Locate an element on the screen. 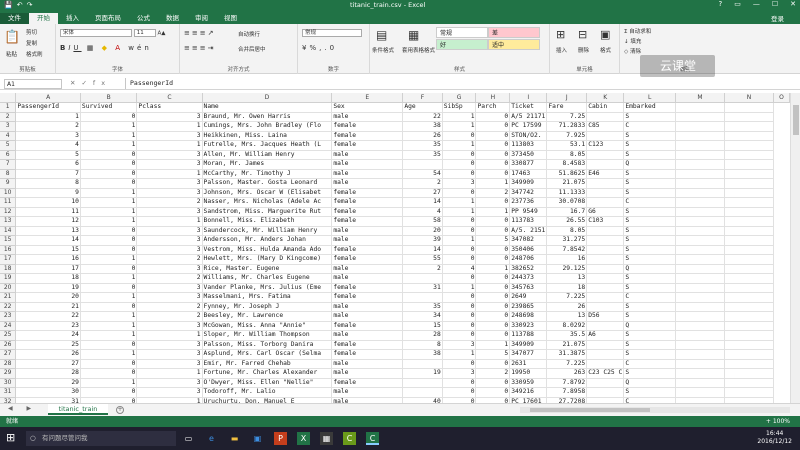 The height and width of the screenshot is (450, 800). number-format-select: 常规 is located at coordinates (332, 33).